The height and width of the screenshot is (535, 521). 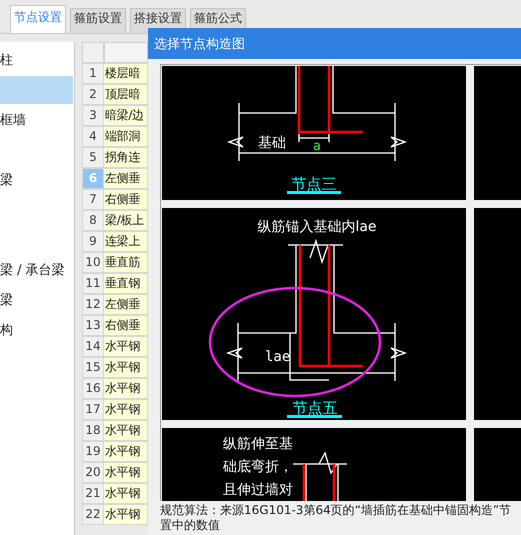 I want to click on detail-diagram: 基础 a 节点三, so click(x=314, y=133).